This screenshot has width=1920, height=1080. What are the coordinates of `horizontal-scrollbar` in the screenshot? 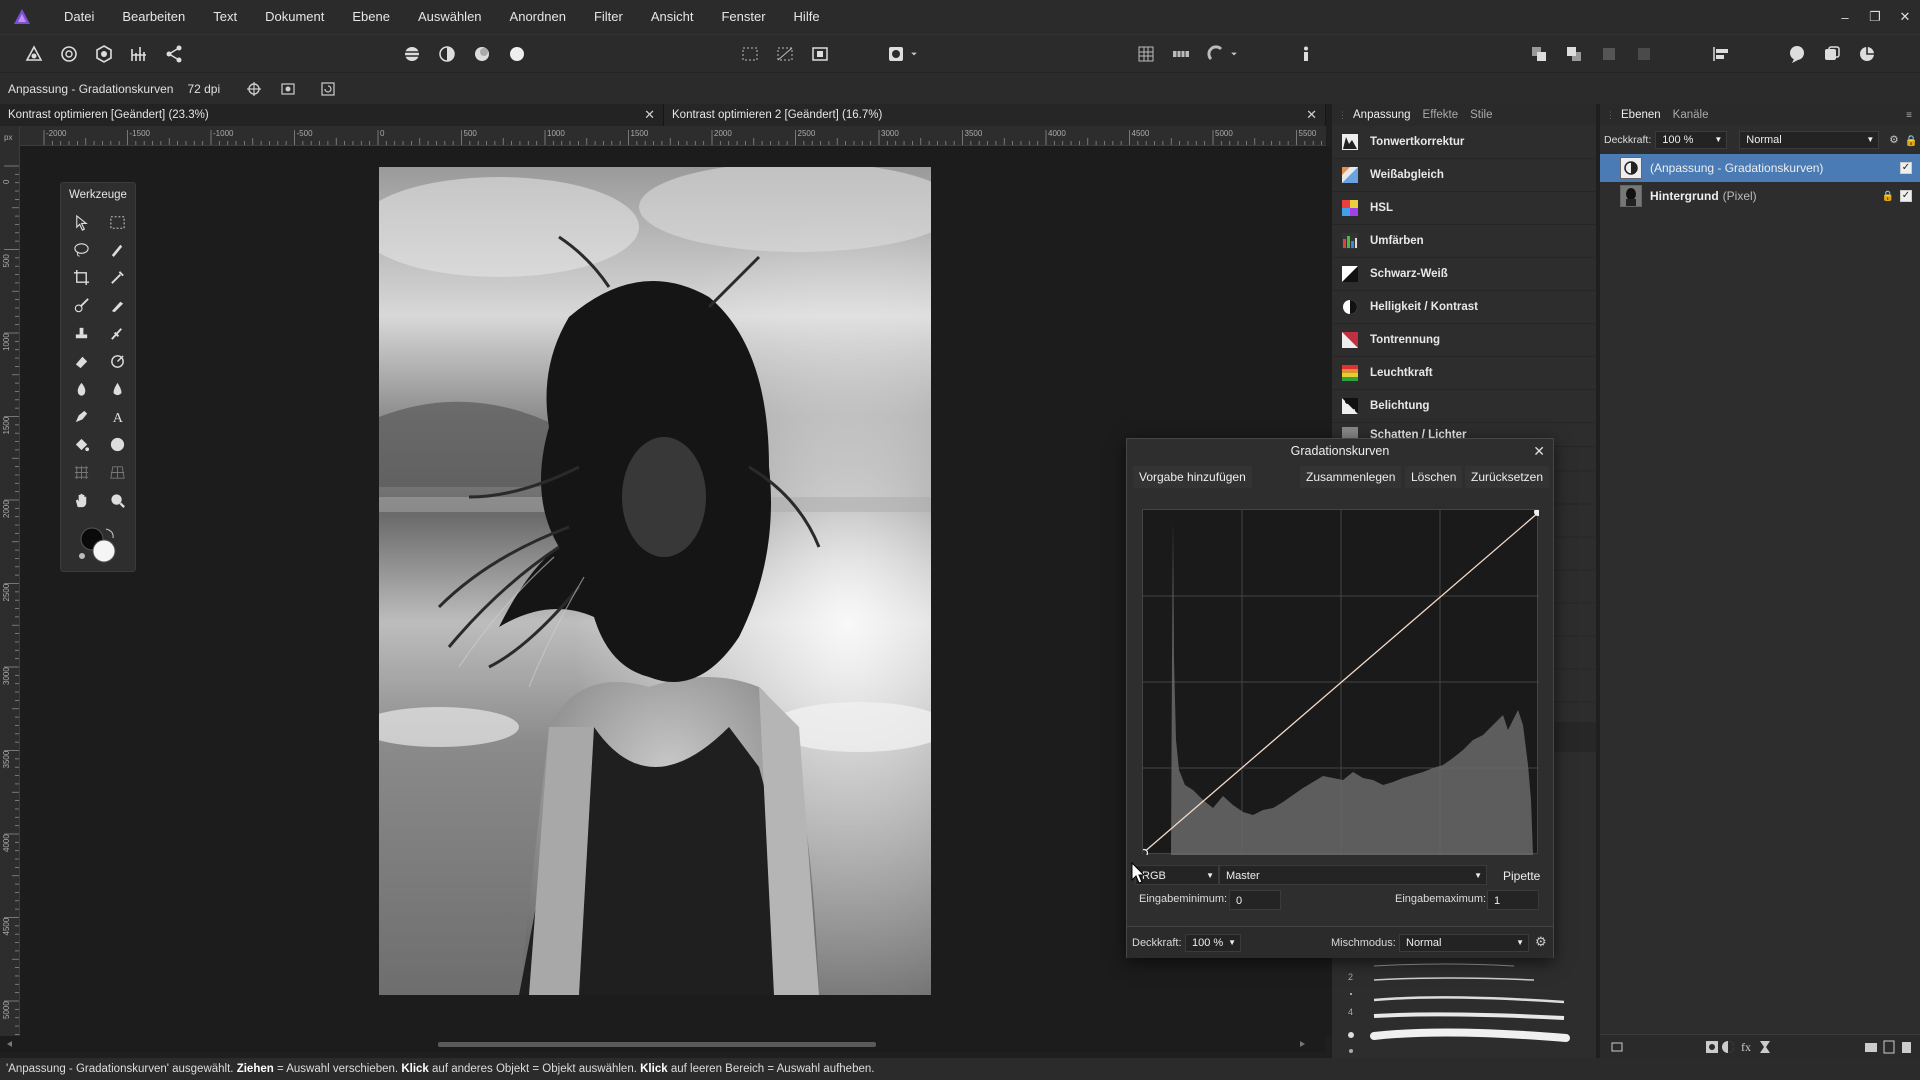 It's located at (663, 1044).